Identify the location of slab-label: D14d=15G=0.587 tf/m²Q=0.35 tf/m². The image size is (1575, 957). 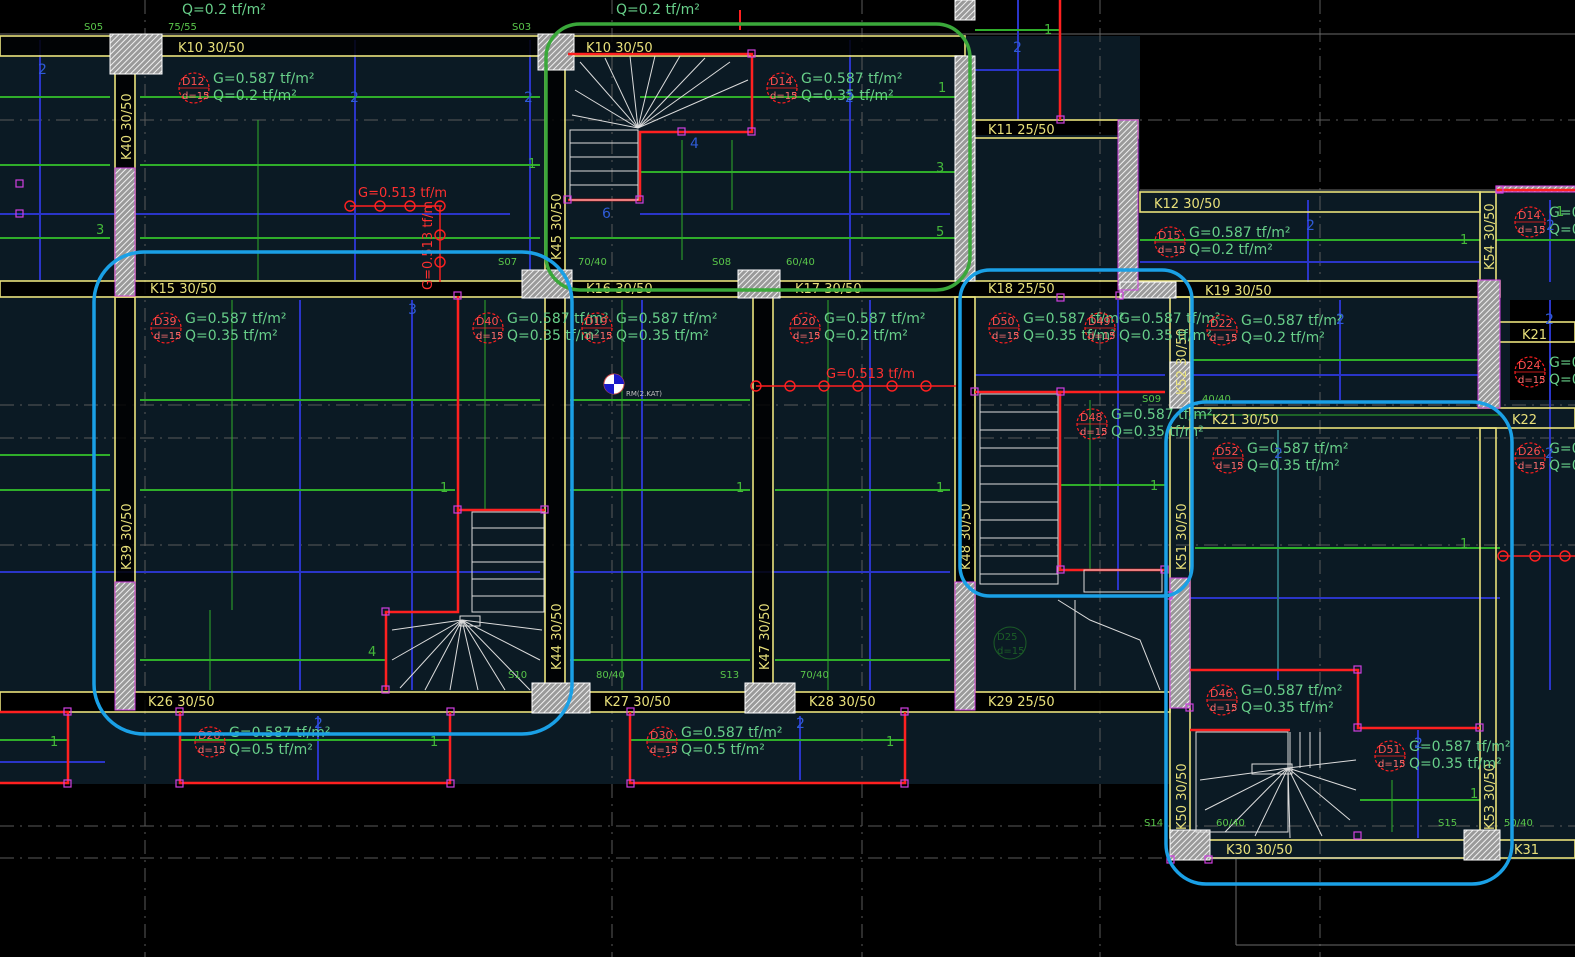
(834, 87).